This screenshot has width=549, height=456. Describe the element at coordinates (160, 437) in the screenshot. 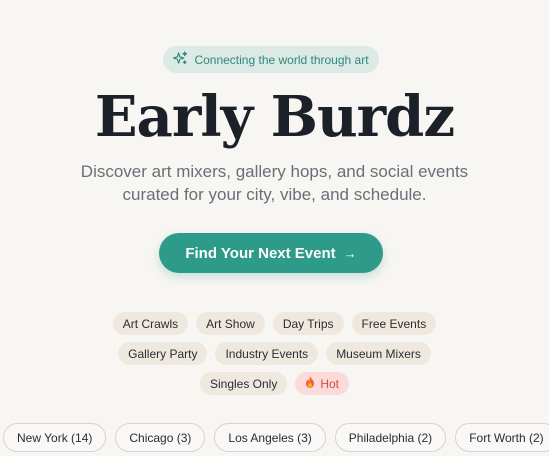

I see `city-chicago: Chicago (3)` at that location.